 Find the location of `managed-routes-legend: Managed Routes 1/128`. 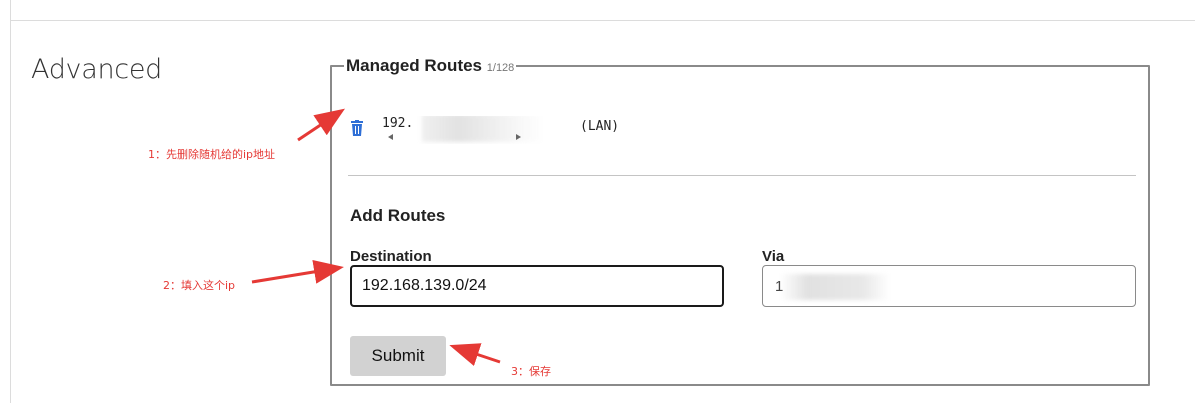

managed-routes-legend: Managed Routes 1/128 is located at coordinates (430, 66).